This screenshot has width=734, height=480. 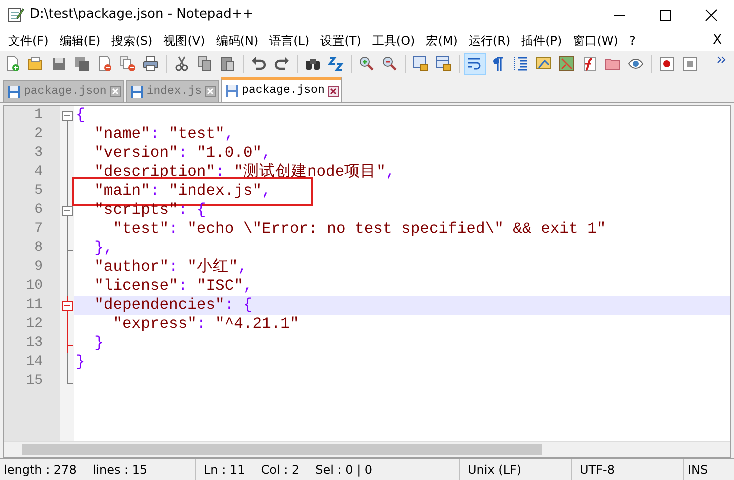 I want to click on status-text: lines : 15, so click(x=120, y=470).